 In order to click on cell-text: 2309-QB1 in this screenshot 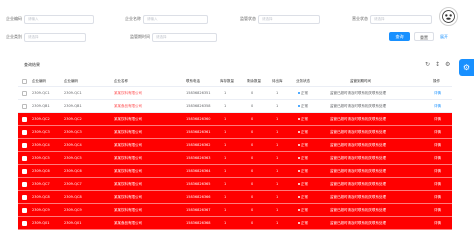, I will do `click(41, 106)`.